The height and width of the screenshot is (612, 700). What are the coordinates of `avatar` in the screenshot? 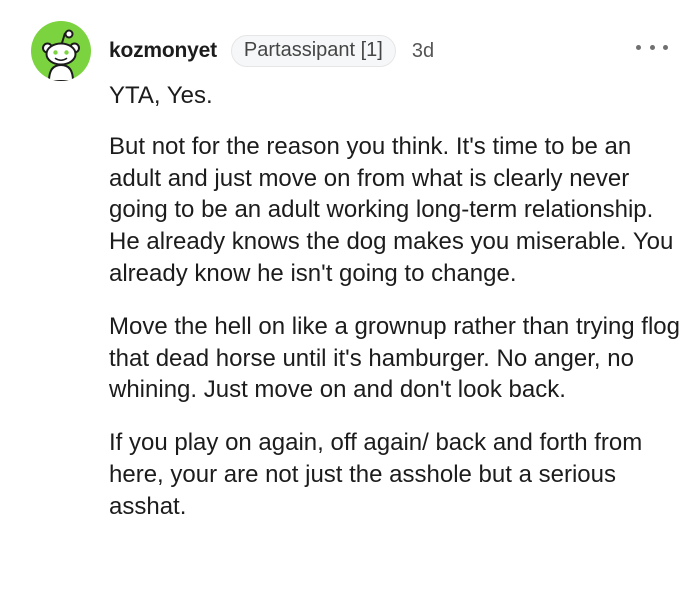 It's located at (61, 51).